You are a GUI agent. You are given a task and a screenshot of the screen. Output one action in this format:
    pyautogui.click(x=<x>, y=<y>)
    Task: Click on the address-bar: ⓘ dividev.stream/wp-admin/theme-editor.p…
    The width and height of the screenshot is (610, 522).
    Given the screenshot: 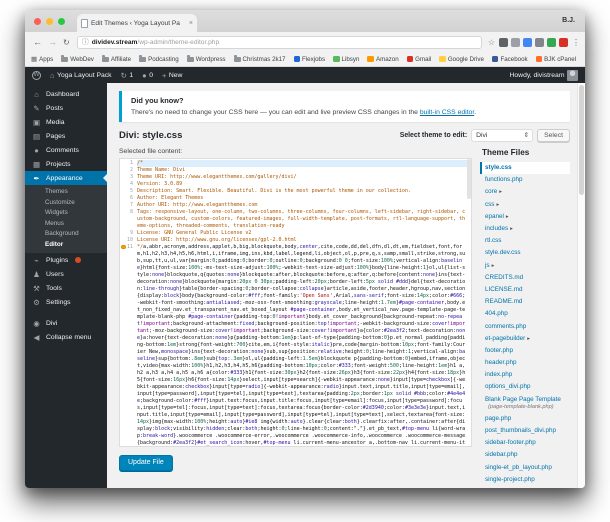 What is the action you would take?
    pyautogui.click(x=279, y=42)
    